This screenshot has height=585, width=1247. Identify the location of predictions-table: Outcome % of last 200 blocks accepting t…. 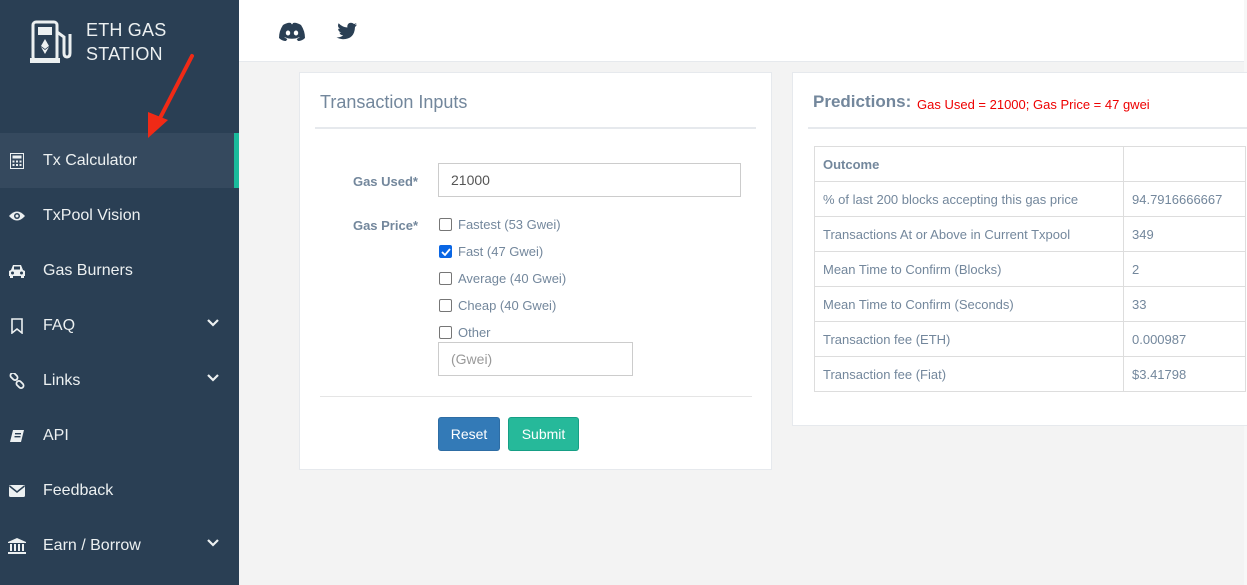
(1030, 269).